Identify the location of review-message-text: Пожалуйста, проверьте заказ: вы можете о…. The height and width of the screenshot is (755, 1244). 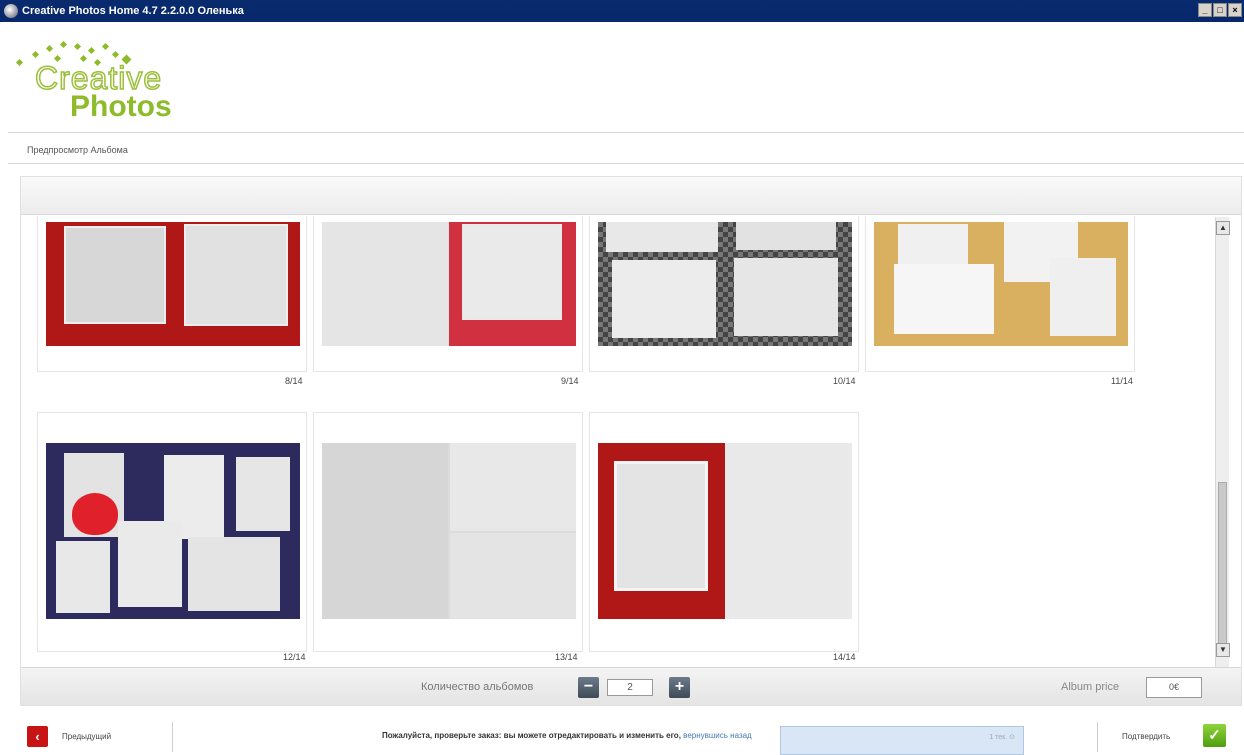
(531, 735).